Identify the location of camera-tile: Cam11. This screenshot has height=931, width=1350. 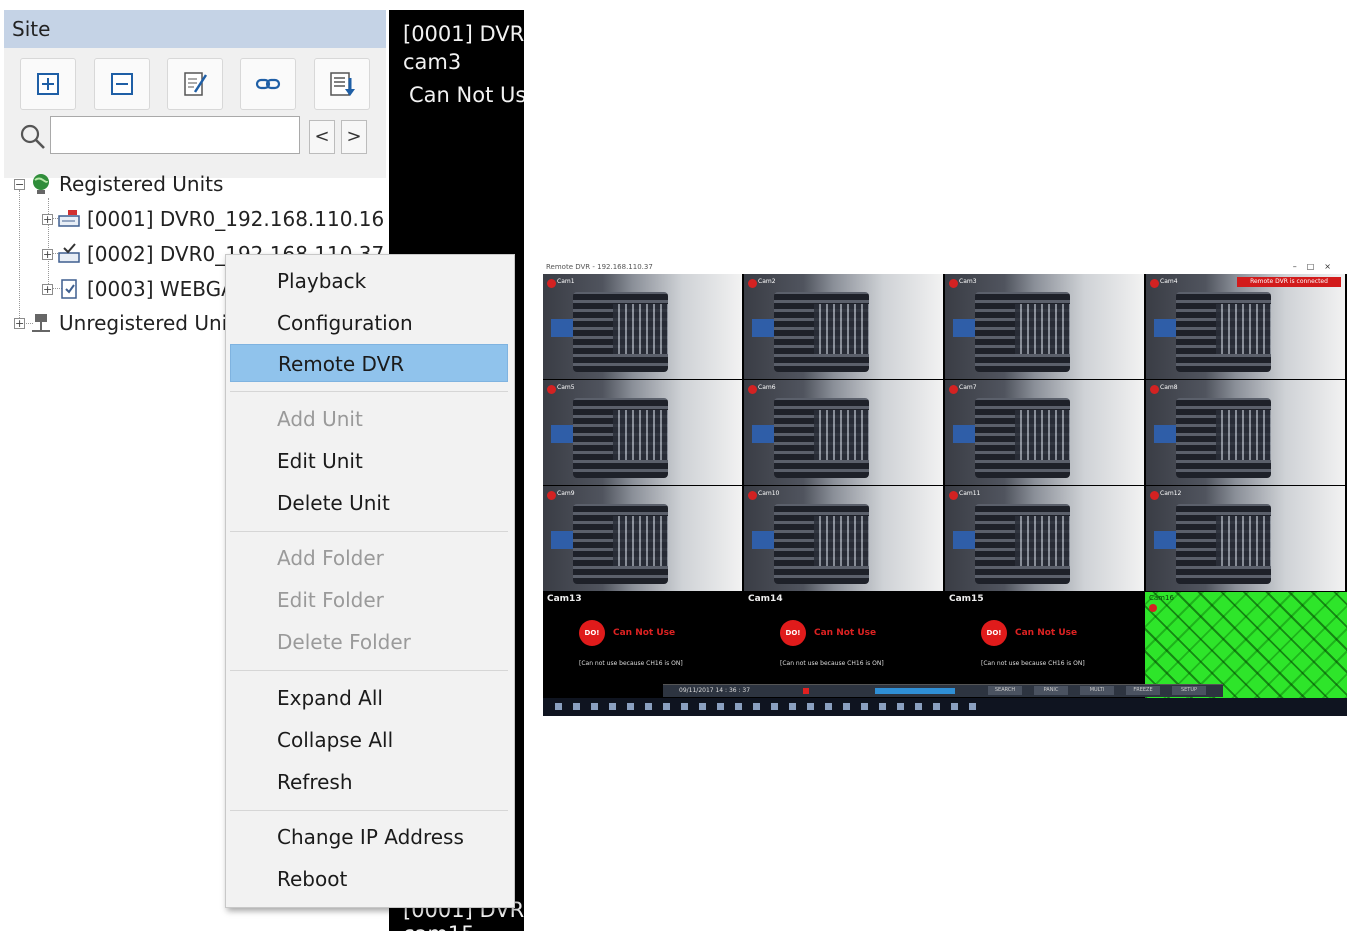
(1044, 538).